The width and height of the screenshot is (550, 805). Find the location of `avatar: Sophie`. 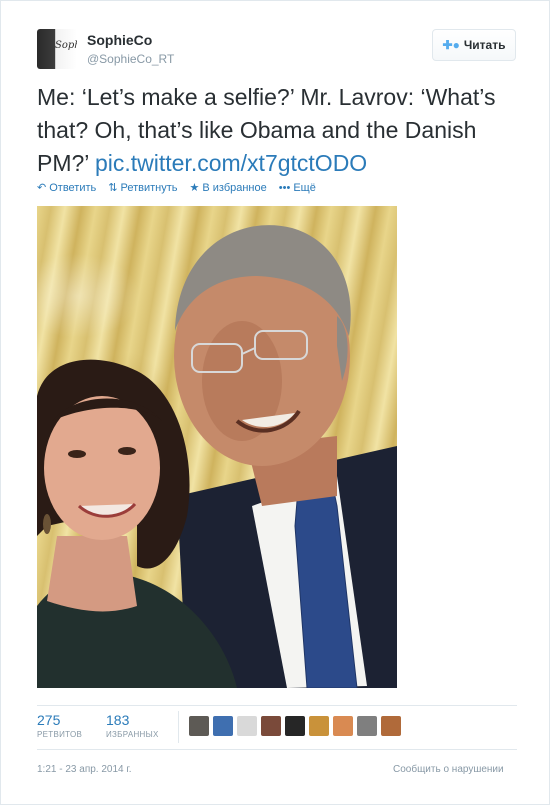

avatar: Sophie is located at coordinates (57, 49).